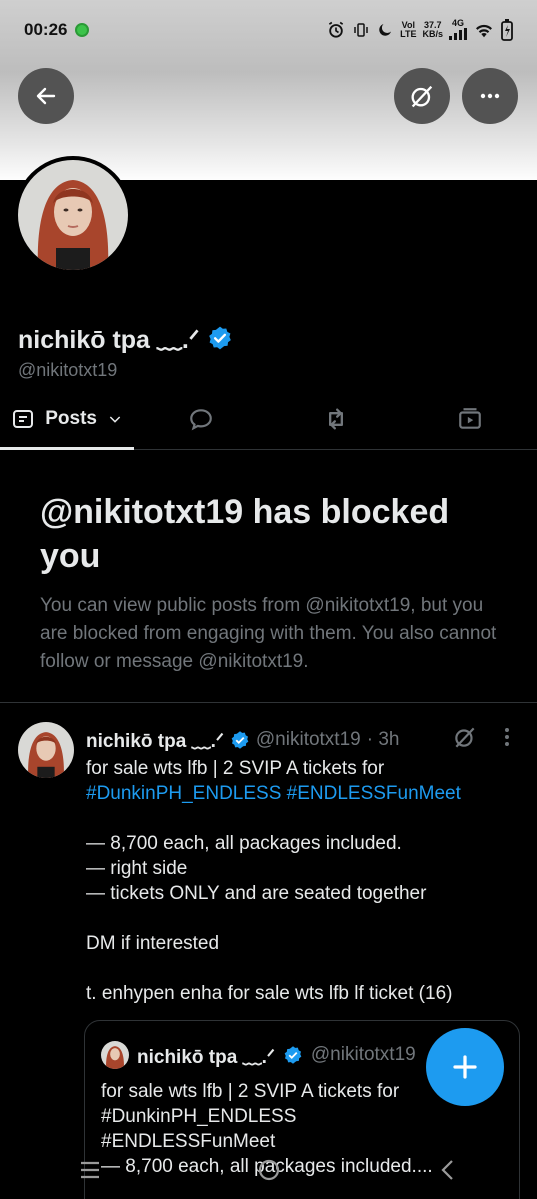 The height and width of the screenshot is (1199, 537). Describe the element at coordinates (46, 750) in the screenshot. I see `post-avatar` at that location.